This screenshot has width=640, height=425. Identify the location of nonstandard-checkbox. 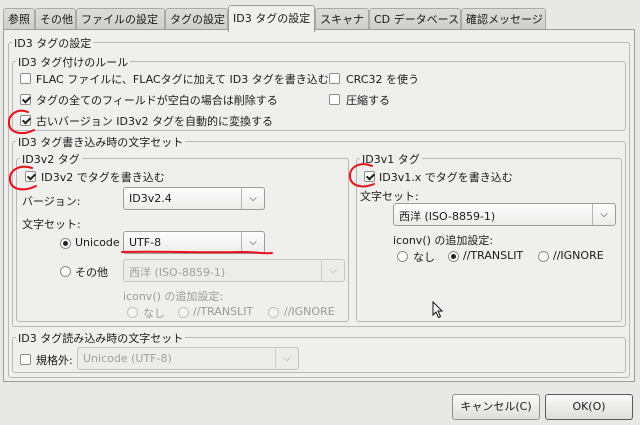
(25, 359).